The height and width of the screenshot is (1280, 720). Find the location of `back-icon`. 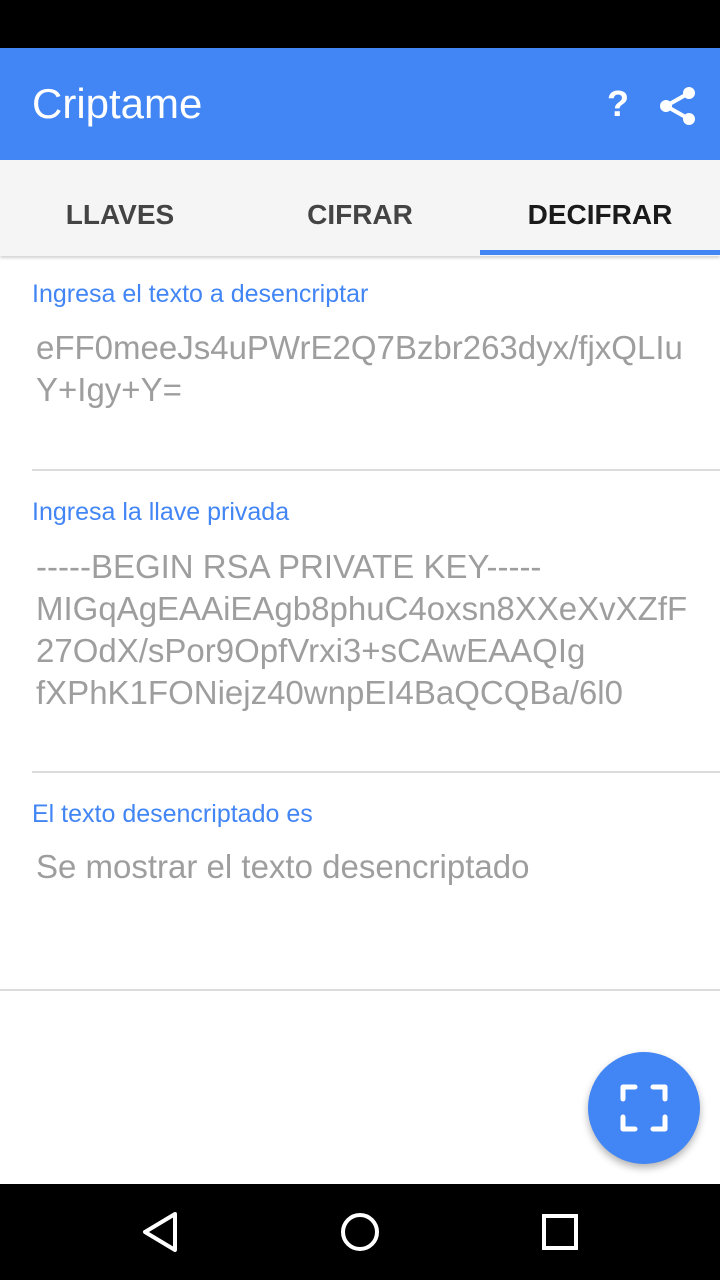

back-icon is located at coordinates (160, 1232).